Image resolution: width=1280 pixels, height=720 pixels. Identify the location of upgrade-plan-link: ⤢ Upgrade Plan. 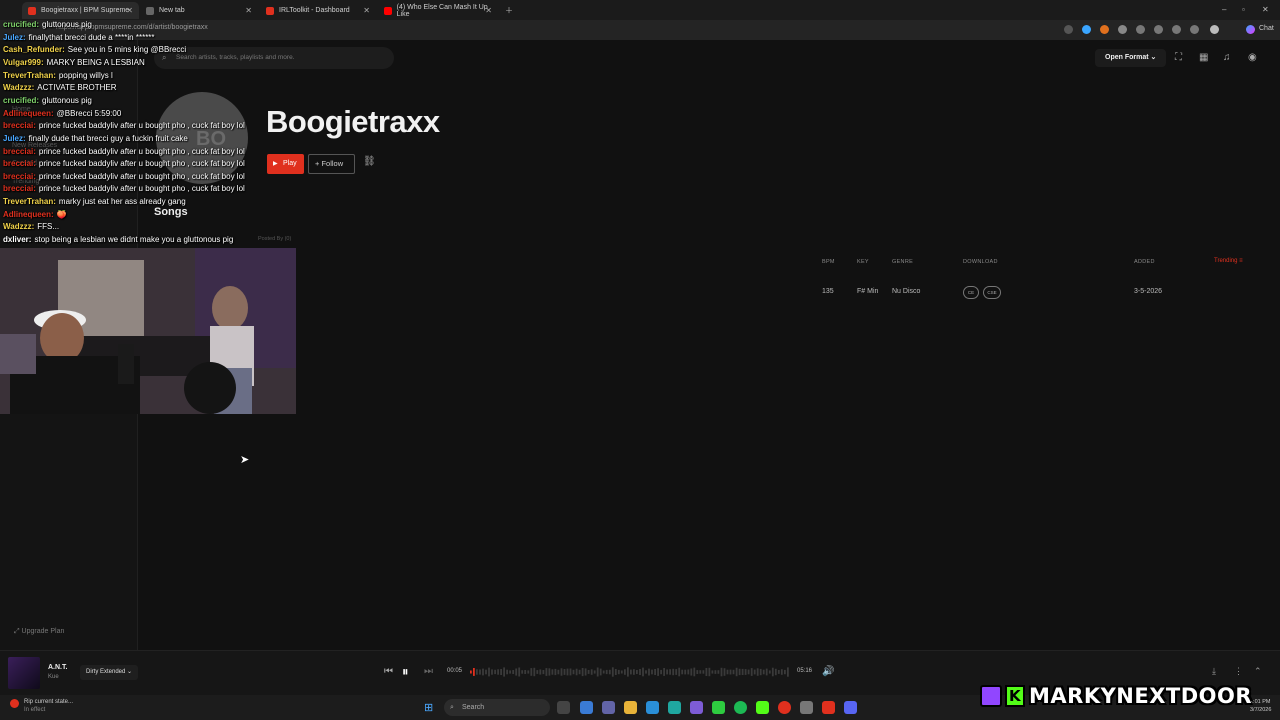
(39, 632).